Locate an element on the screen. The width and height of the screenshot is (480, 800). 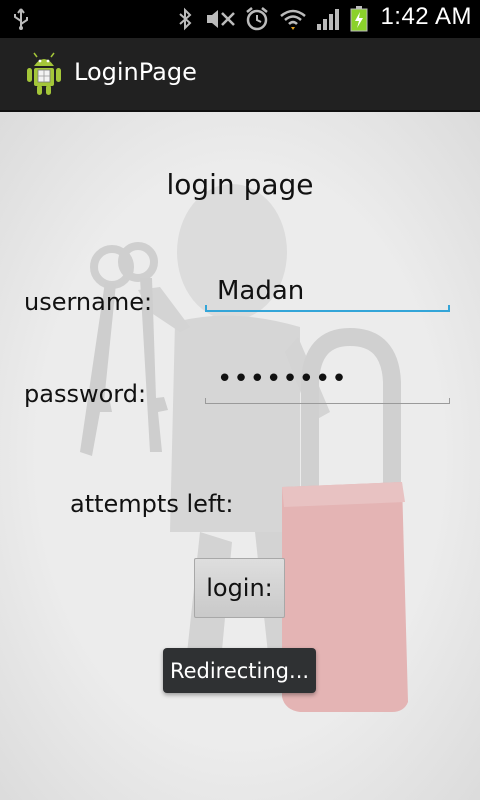
username-field: Madan is located at coordinates (327, 292).